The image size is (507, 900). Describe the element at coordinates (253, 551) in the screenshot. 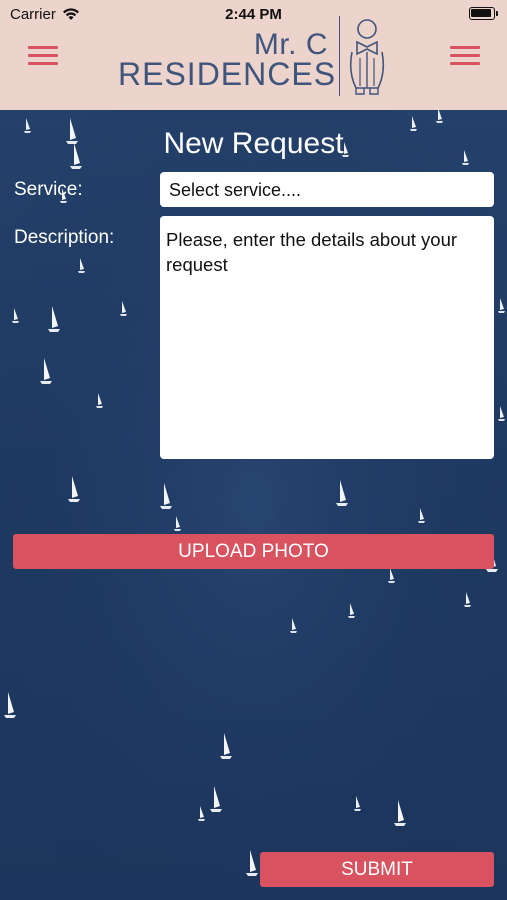

I see `upload-photo-button: UPLOAD PHOTO` at that location.